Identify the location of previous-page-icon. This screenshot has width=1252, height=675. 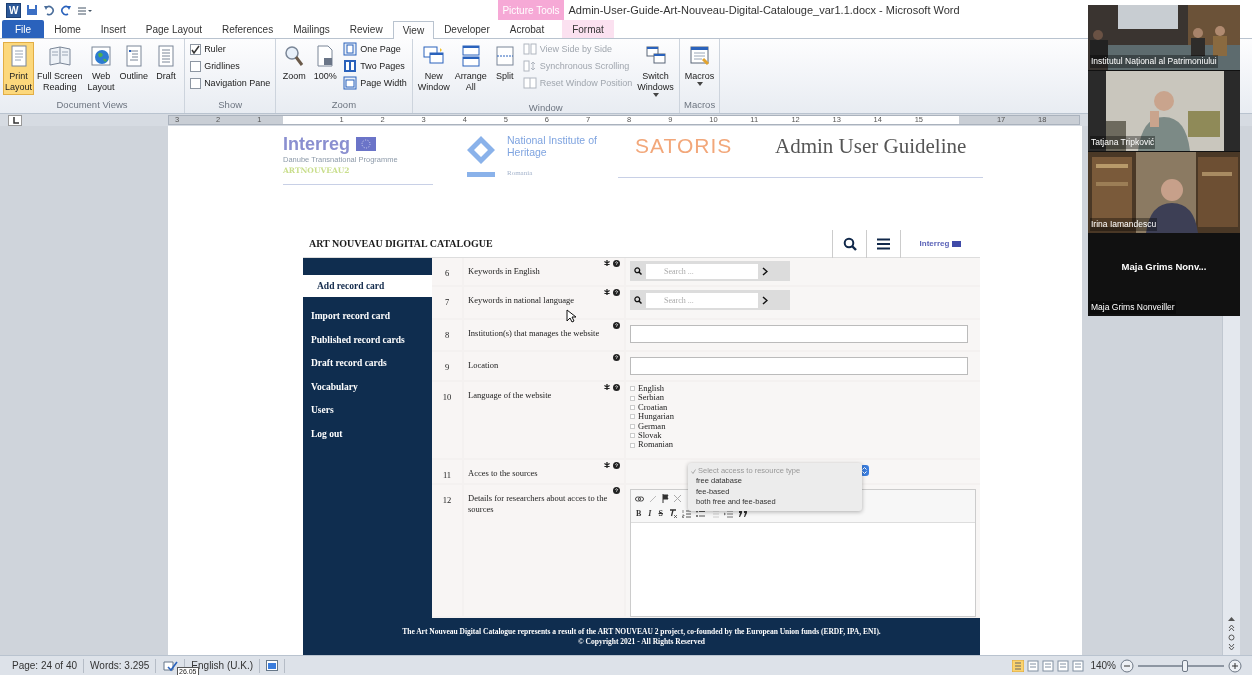
(1231, 627).